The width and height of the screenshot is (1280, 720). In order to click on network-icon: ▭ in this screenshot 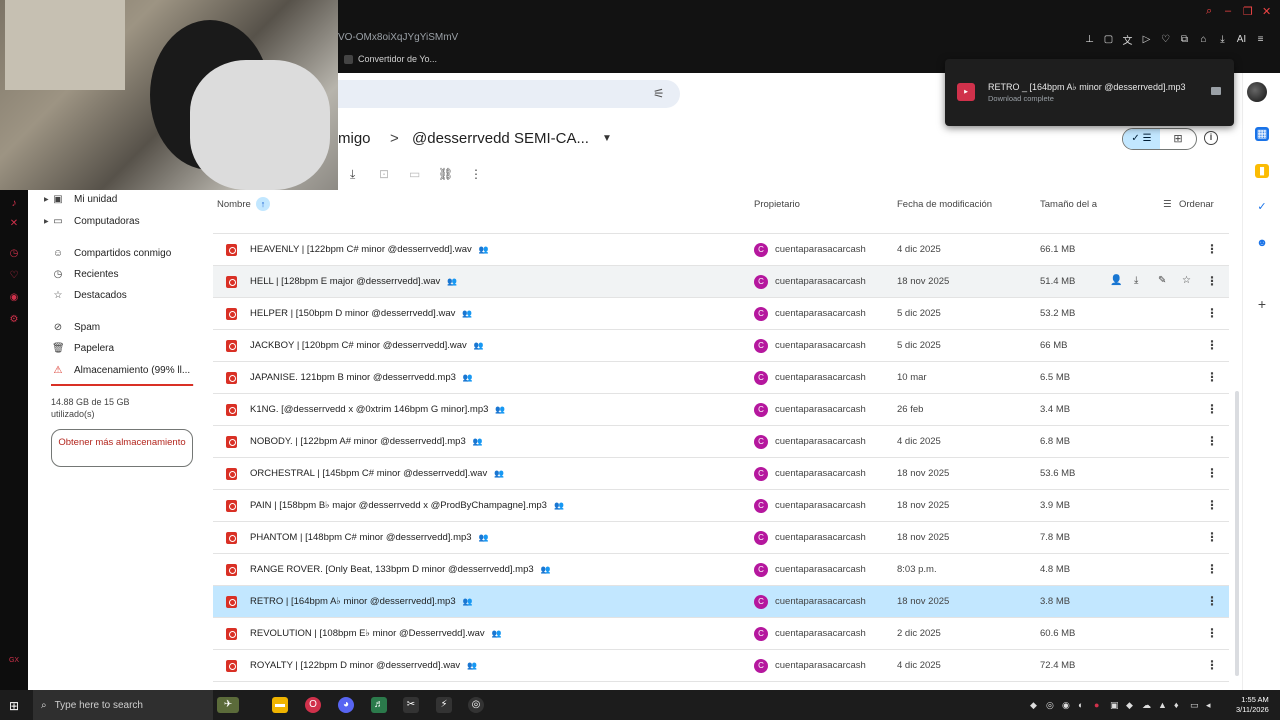, I will do `click(1194, 705)`.